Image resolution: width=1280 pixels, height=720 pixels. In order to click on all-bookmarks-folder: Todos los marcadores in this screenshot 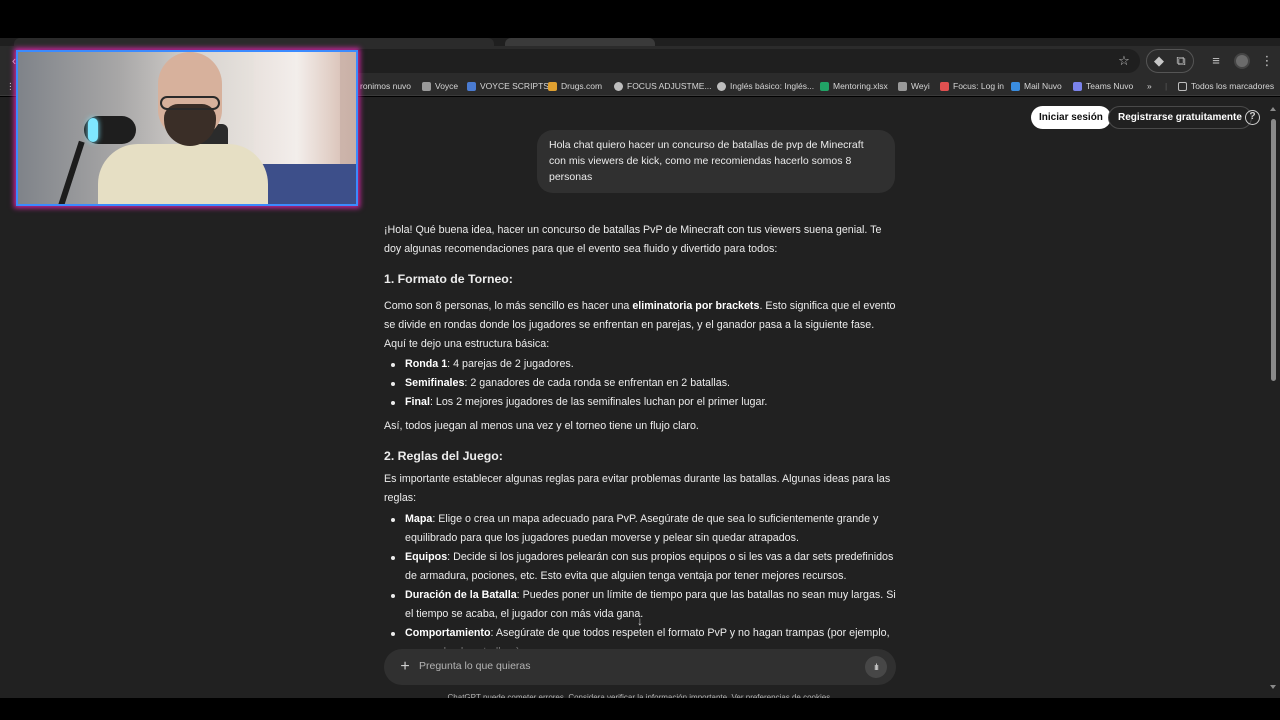, I will do `click(1226, 86)`.